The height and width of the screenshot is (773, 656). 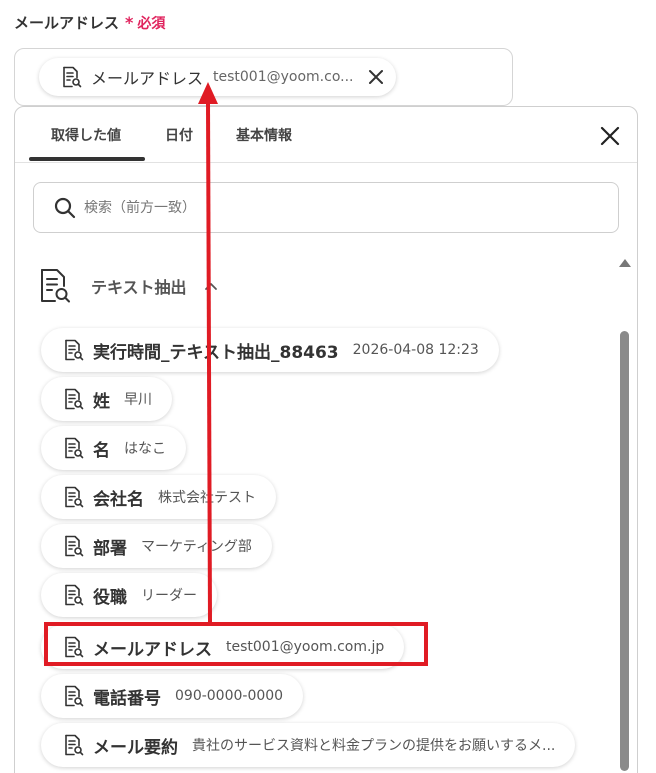 I want to click on scrollbar, so click(x=625, y=513).